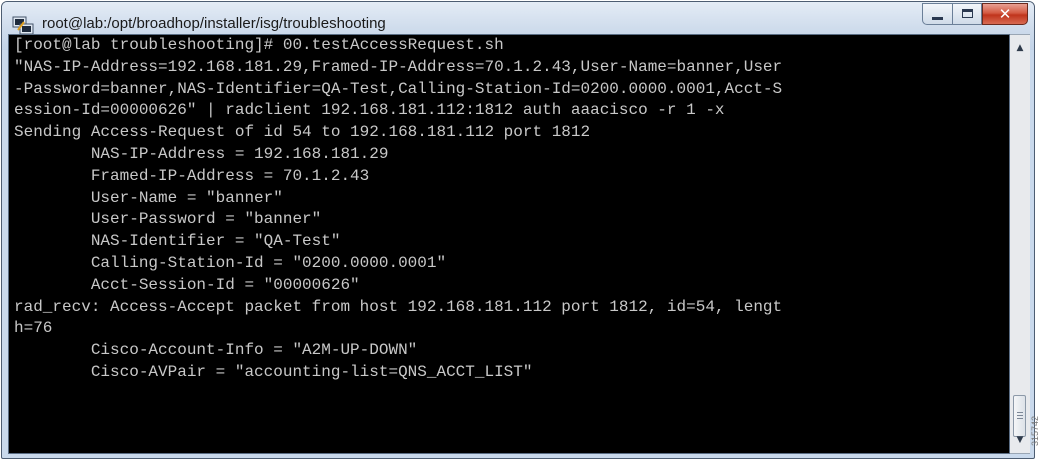 Image resolution: width=1054 pixels, height=461 pixels. Describe the element at coordinates (937, 18) in the screenshot. I see `minimize-icon` at that location.